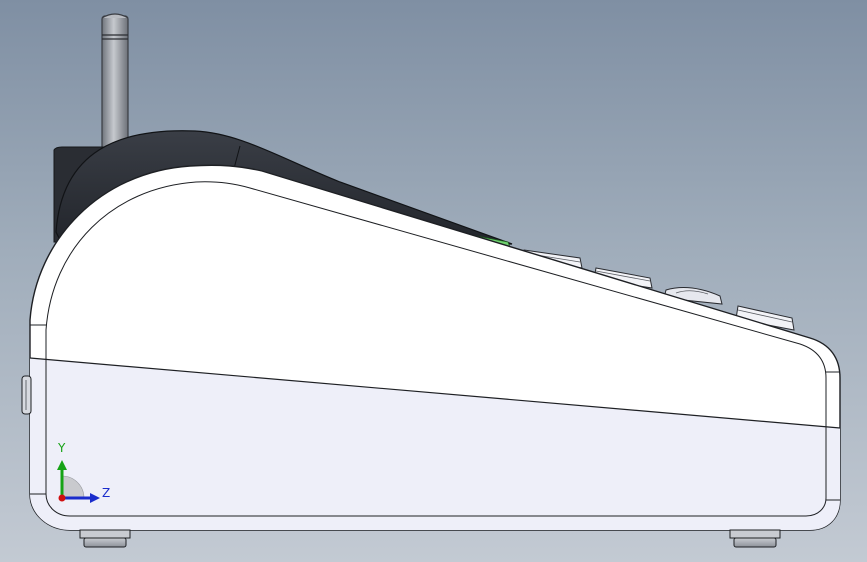 The width and height of the screenshot is (867, 562). I want to click on side-connector-icon, so click(26, 395).